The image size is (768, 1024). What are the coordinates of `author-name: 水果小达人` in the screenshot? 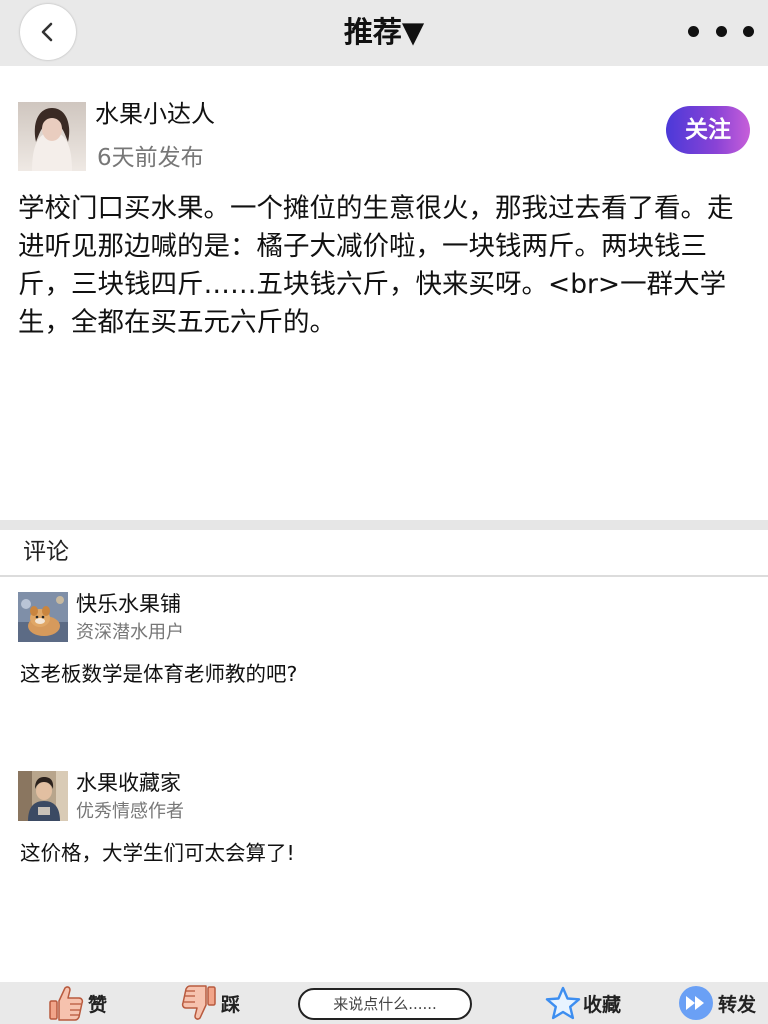 It's located at (155, 114).